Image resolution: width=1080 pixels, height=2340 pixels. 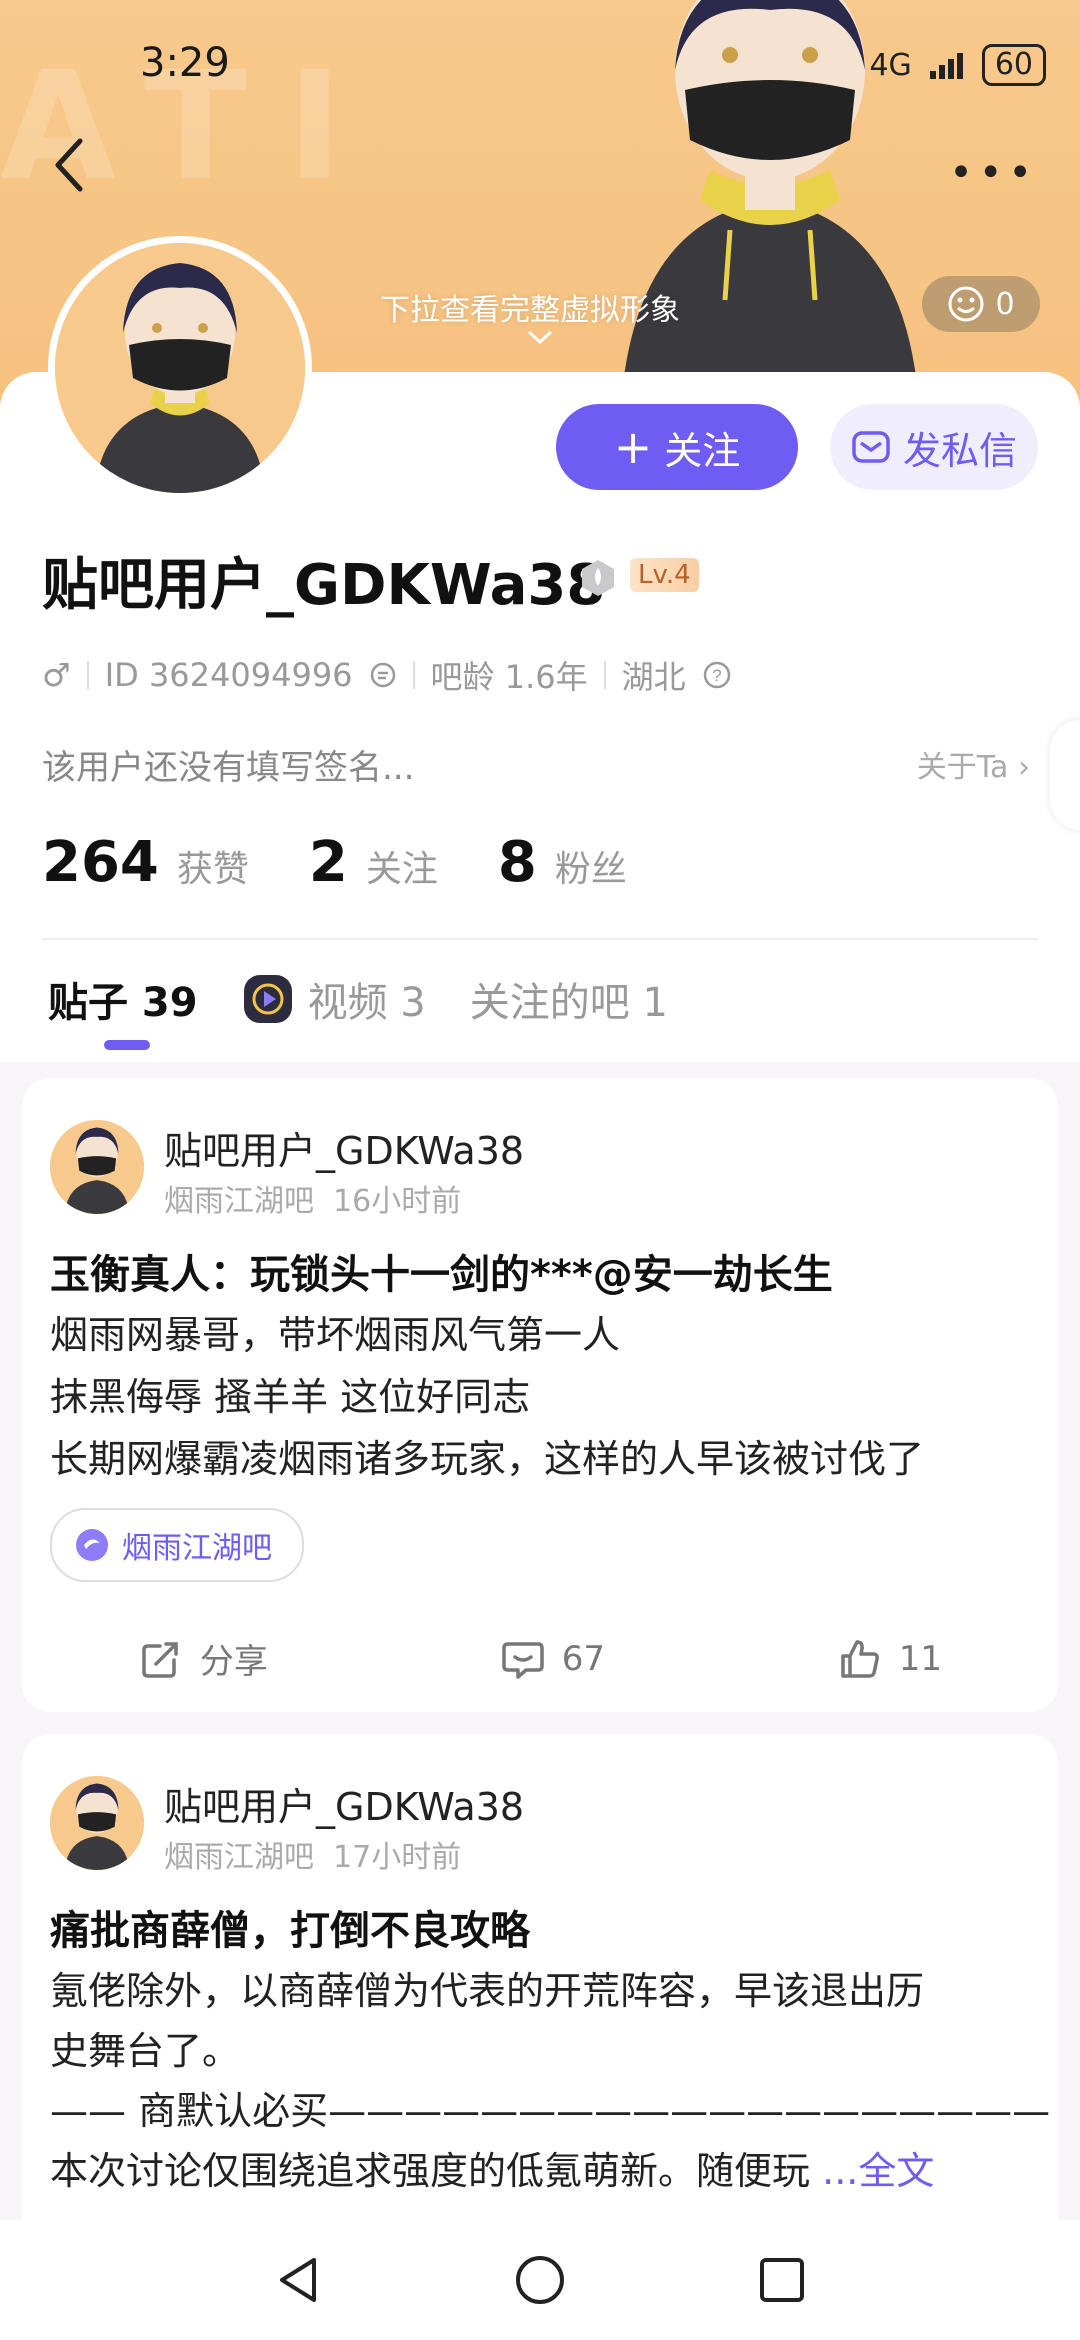 What do you see at coordinates (290, 1397) in the screenshot?
I see `post-body-line: 抹黑侮辱 搔羊羊 这位好同志` at bounding box center [290, 1397].